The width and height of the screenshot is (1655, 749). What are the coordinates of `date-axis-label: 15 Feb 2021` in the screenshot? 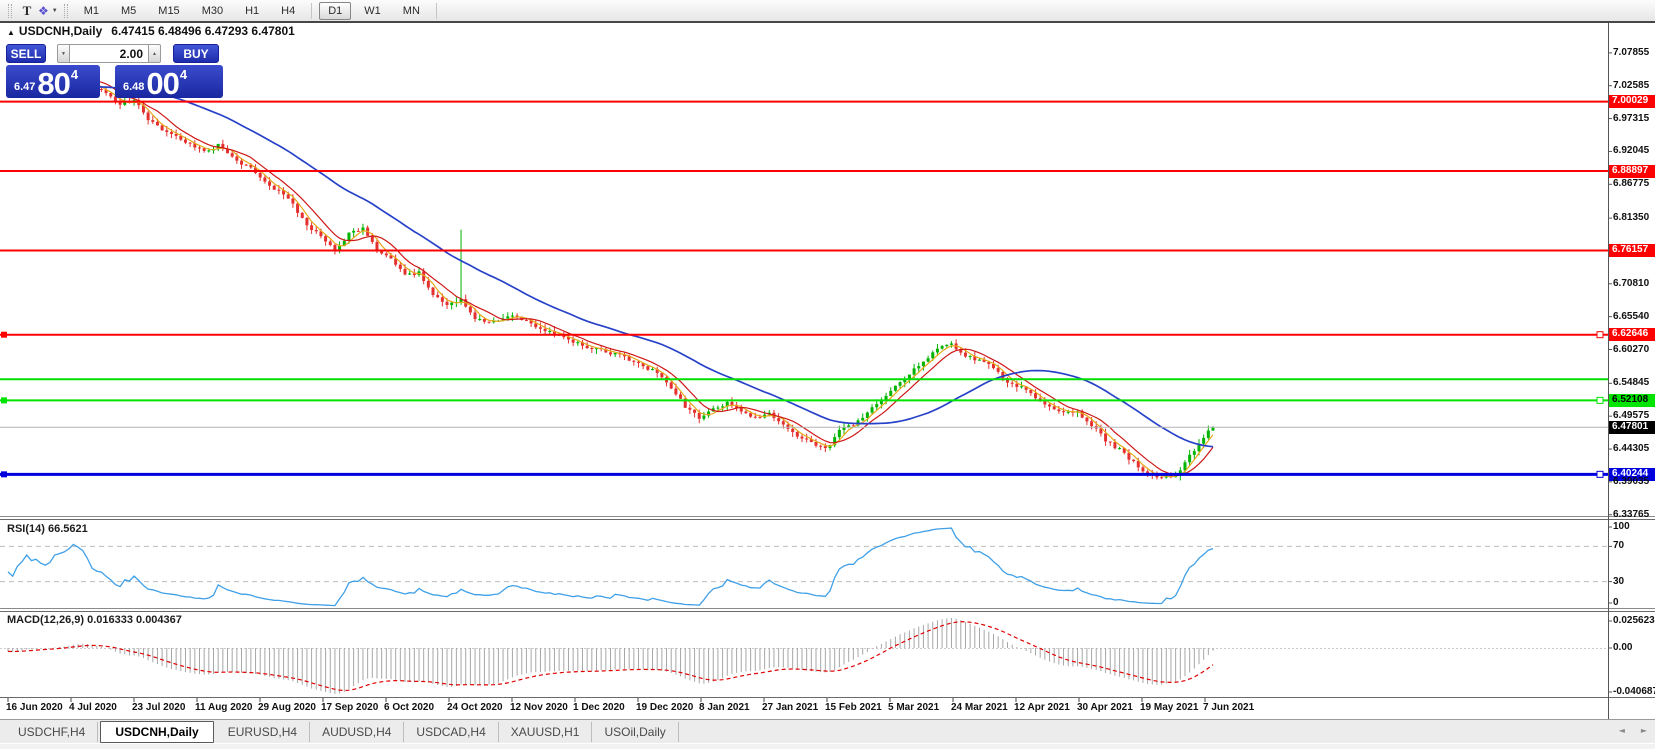 It's located at (853, 707).